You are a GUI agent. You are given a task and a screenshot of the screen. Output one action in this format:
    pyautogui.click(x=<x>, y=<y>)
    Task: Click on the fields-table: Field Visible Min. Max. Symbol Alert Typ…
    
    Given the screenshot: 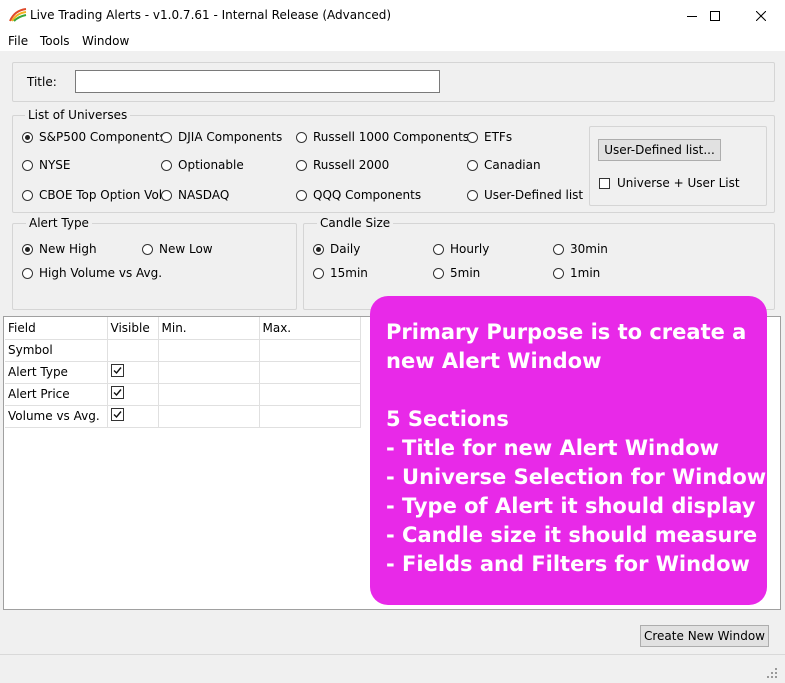 What is the action you would take?
    pyautogui.click(x=183, y=372)
    